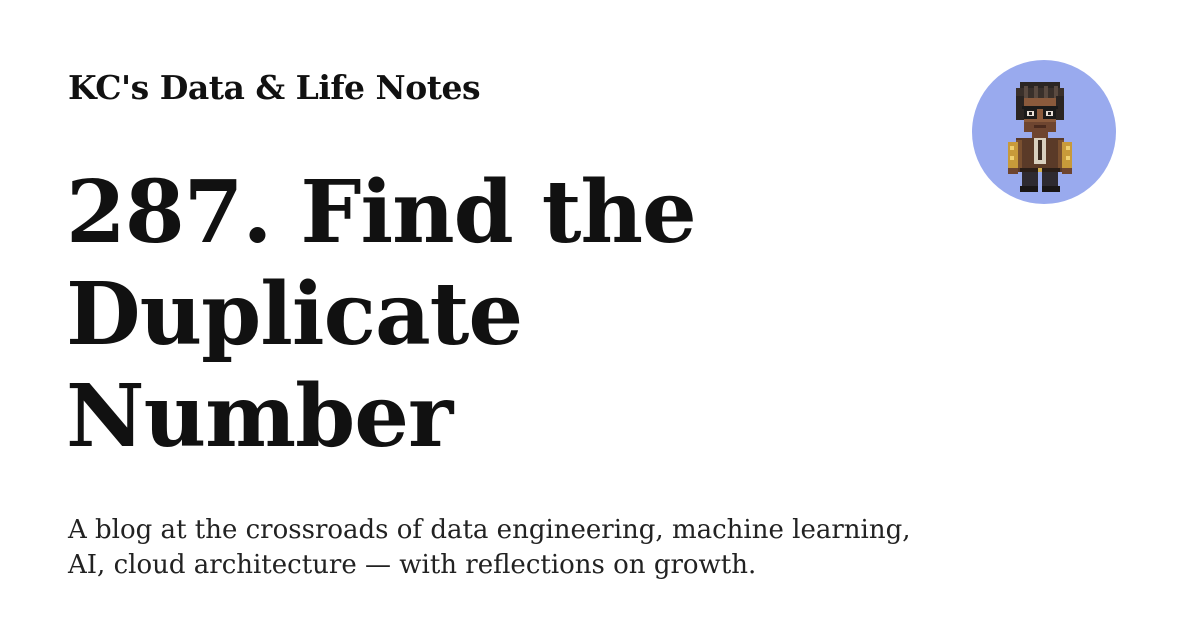  I want to click on site-name: KC's Data & Life Notes, so click(274, 87).